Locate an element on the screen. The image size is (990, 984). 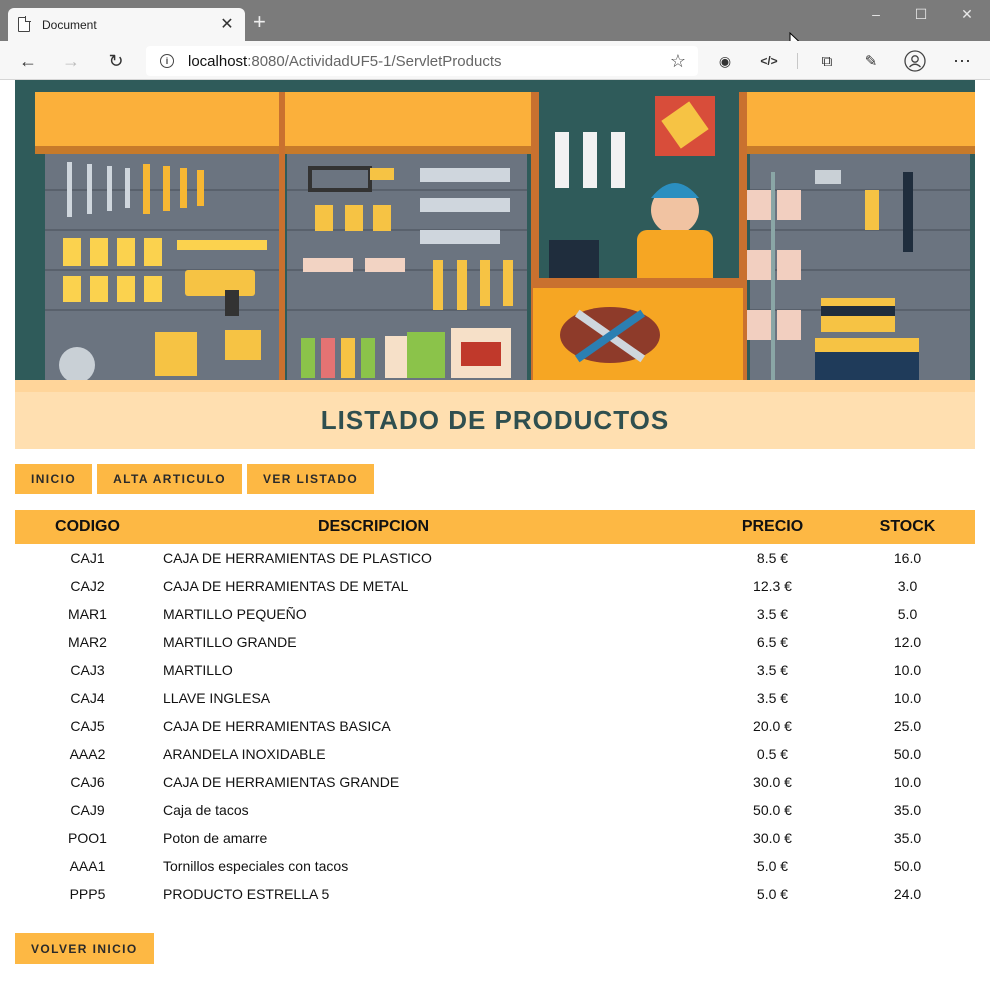
cell-codigo: CAJ3 is located at coordinates (87, 670).